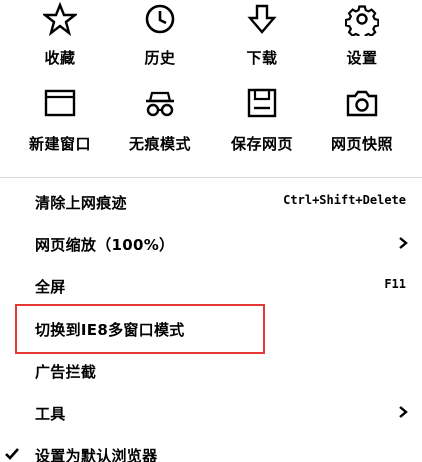 The image size is (422, 462). Describe the element at coordinates (211, 286) in the screenshot. I see `menu-item-fullscreen: 全屏 F11` at that location.